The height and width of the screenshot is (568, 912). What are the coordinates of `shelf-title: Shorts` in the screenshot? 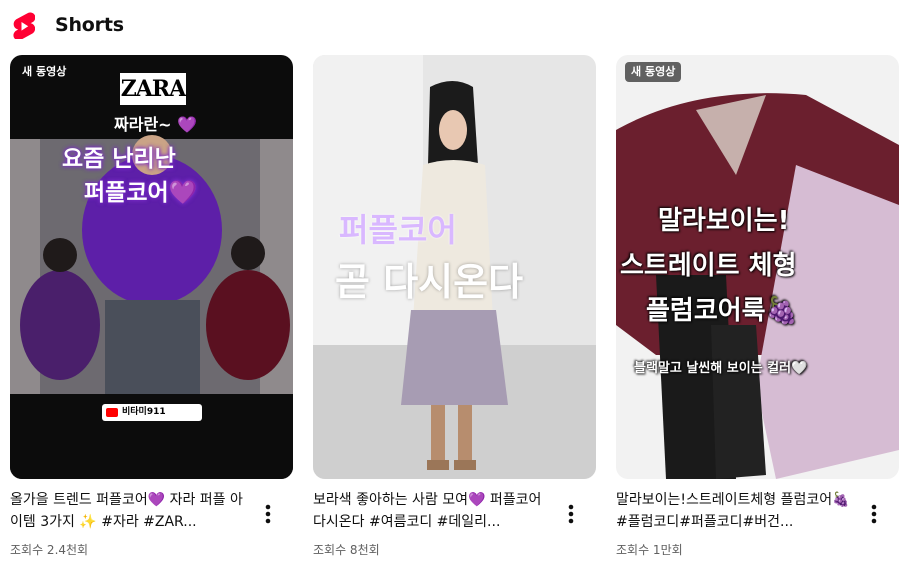 It's located at (89, 25).